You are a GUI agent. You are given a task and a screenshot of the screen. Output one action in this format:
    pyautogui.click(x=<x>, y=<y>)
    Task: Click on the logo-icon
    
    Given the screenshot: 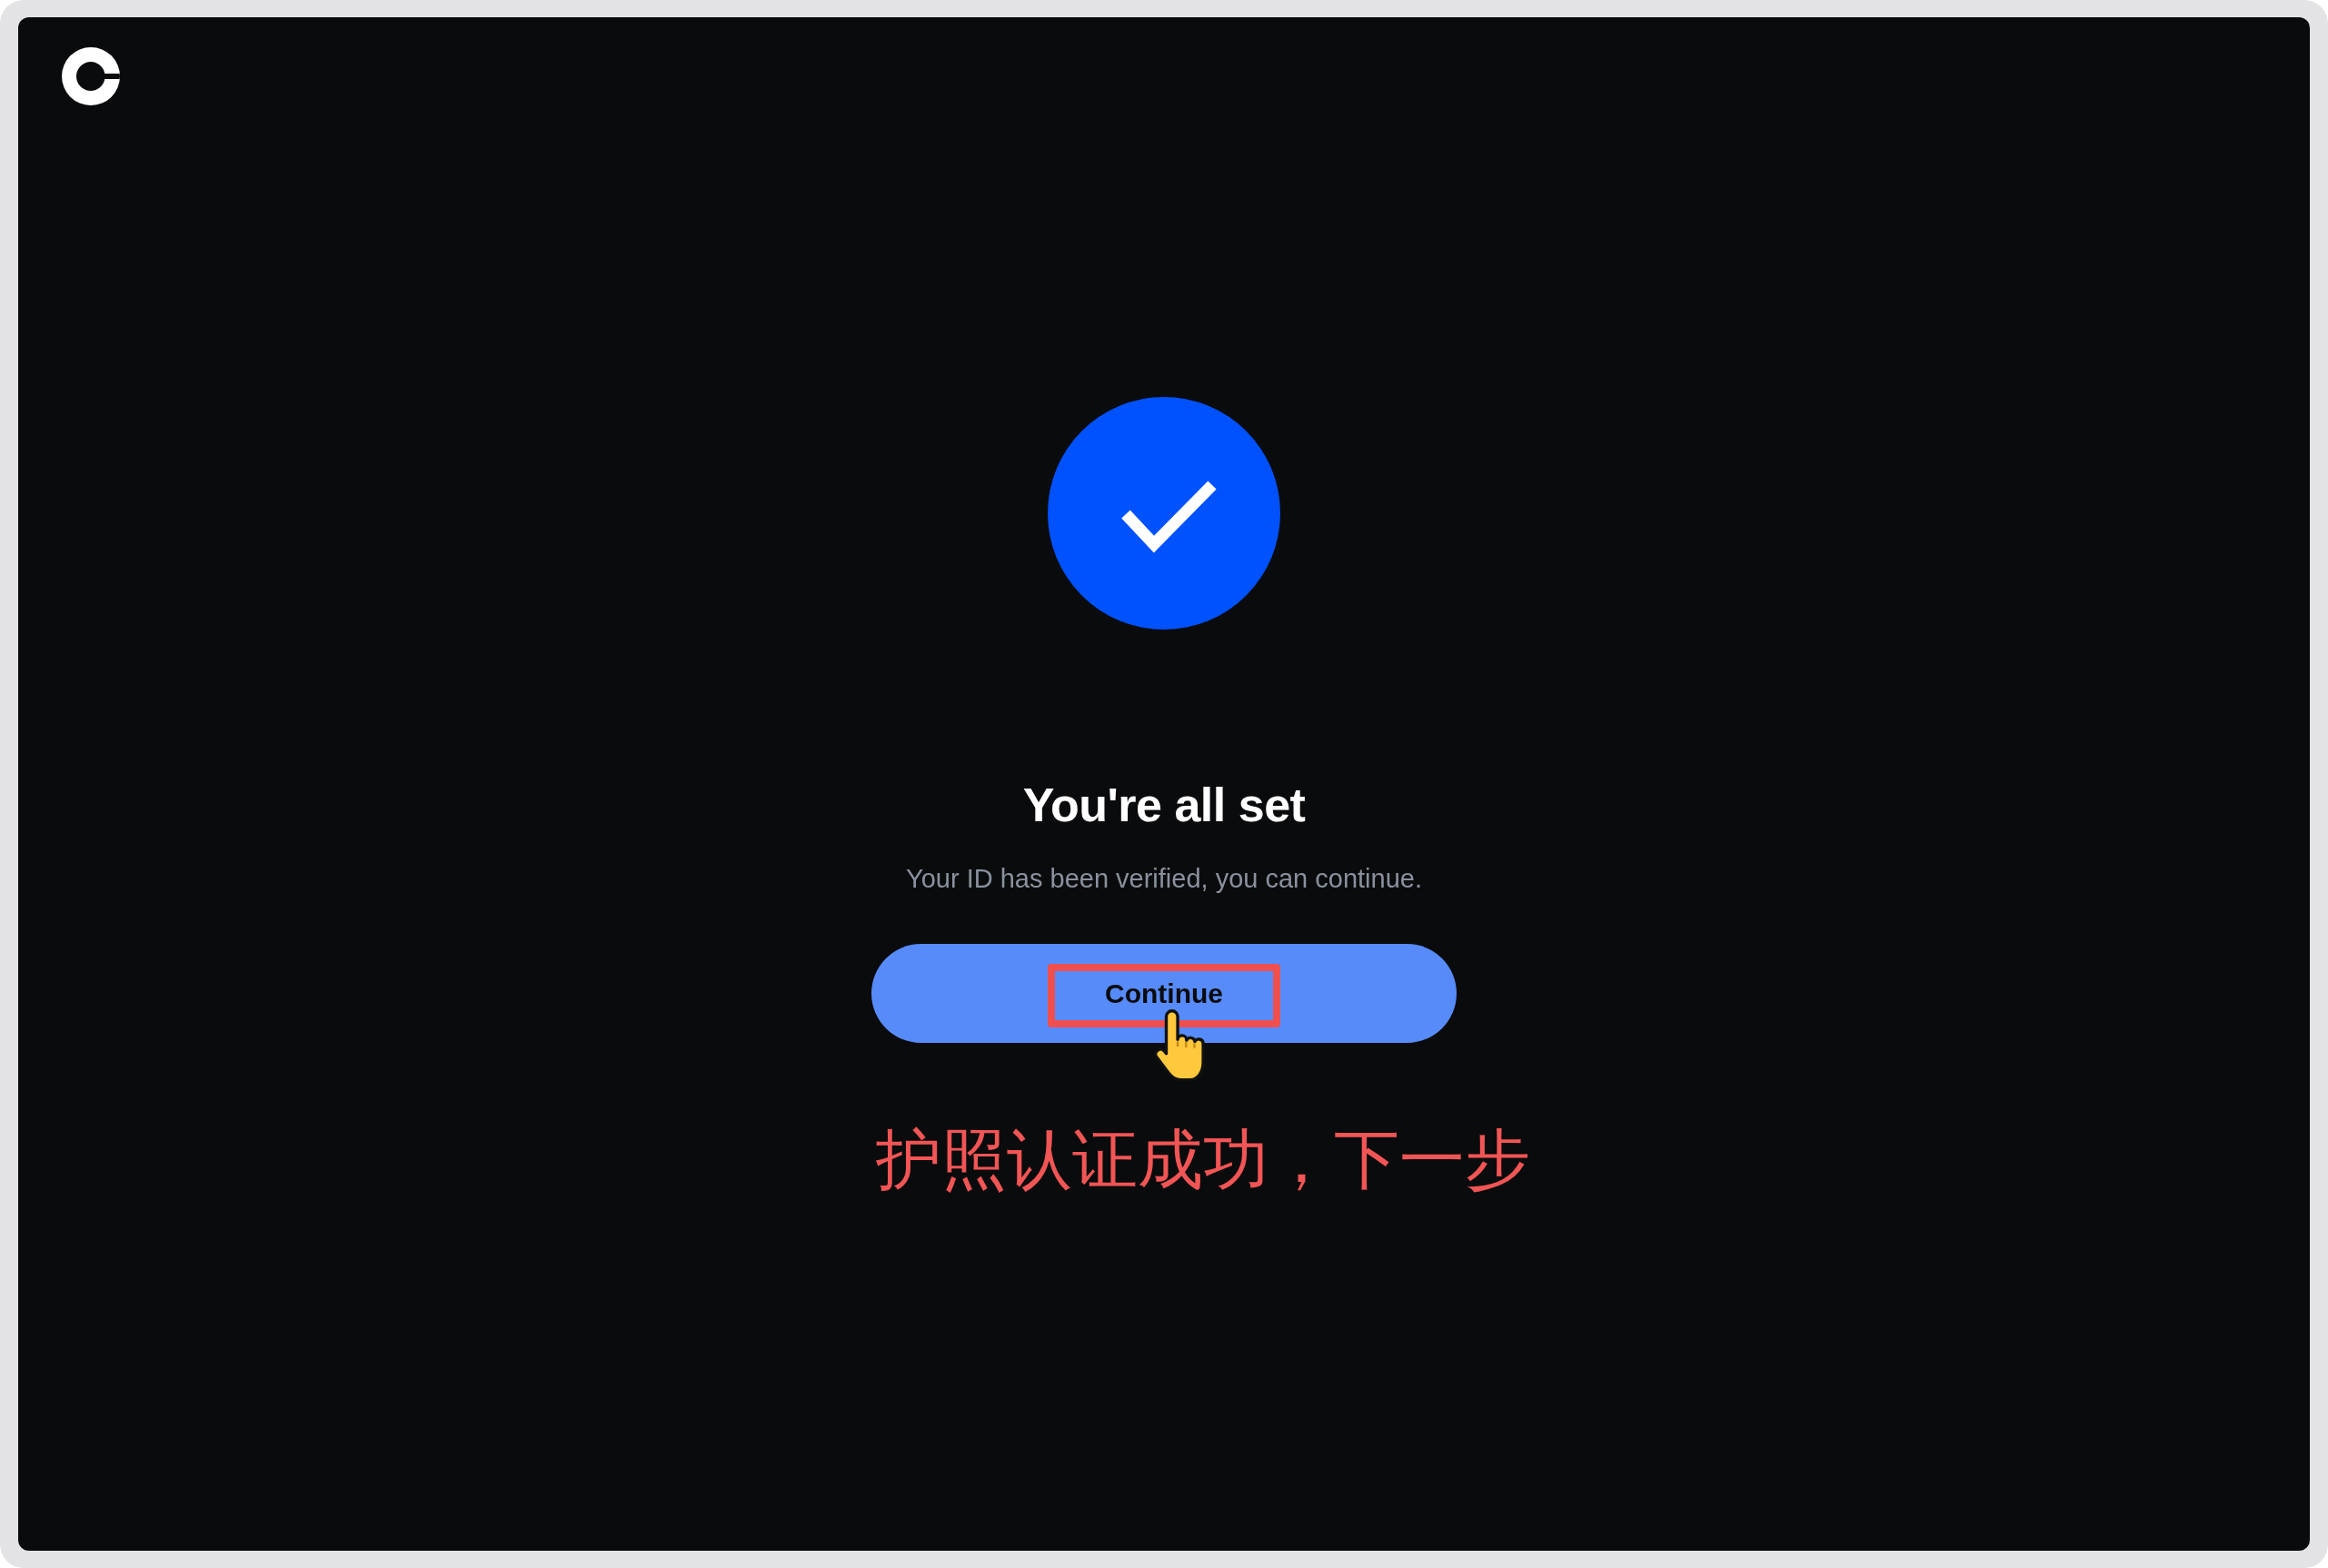 What is the action you would take?
    pyautogui.click(x=91, y=76)
    